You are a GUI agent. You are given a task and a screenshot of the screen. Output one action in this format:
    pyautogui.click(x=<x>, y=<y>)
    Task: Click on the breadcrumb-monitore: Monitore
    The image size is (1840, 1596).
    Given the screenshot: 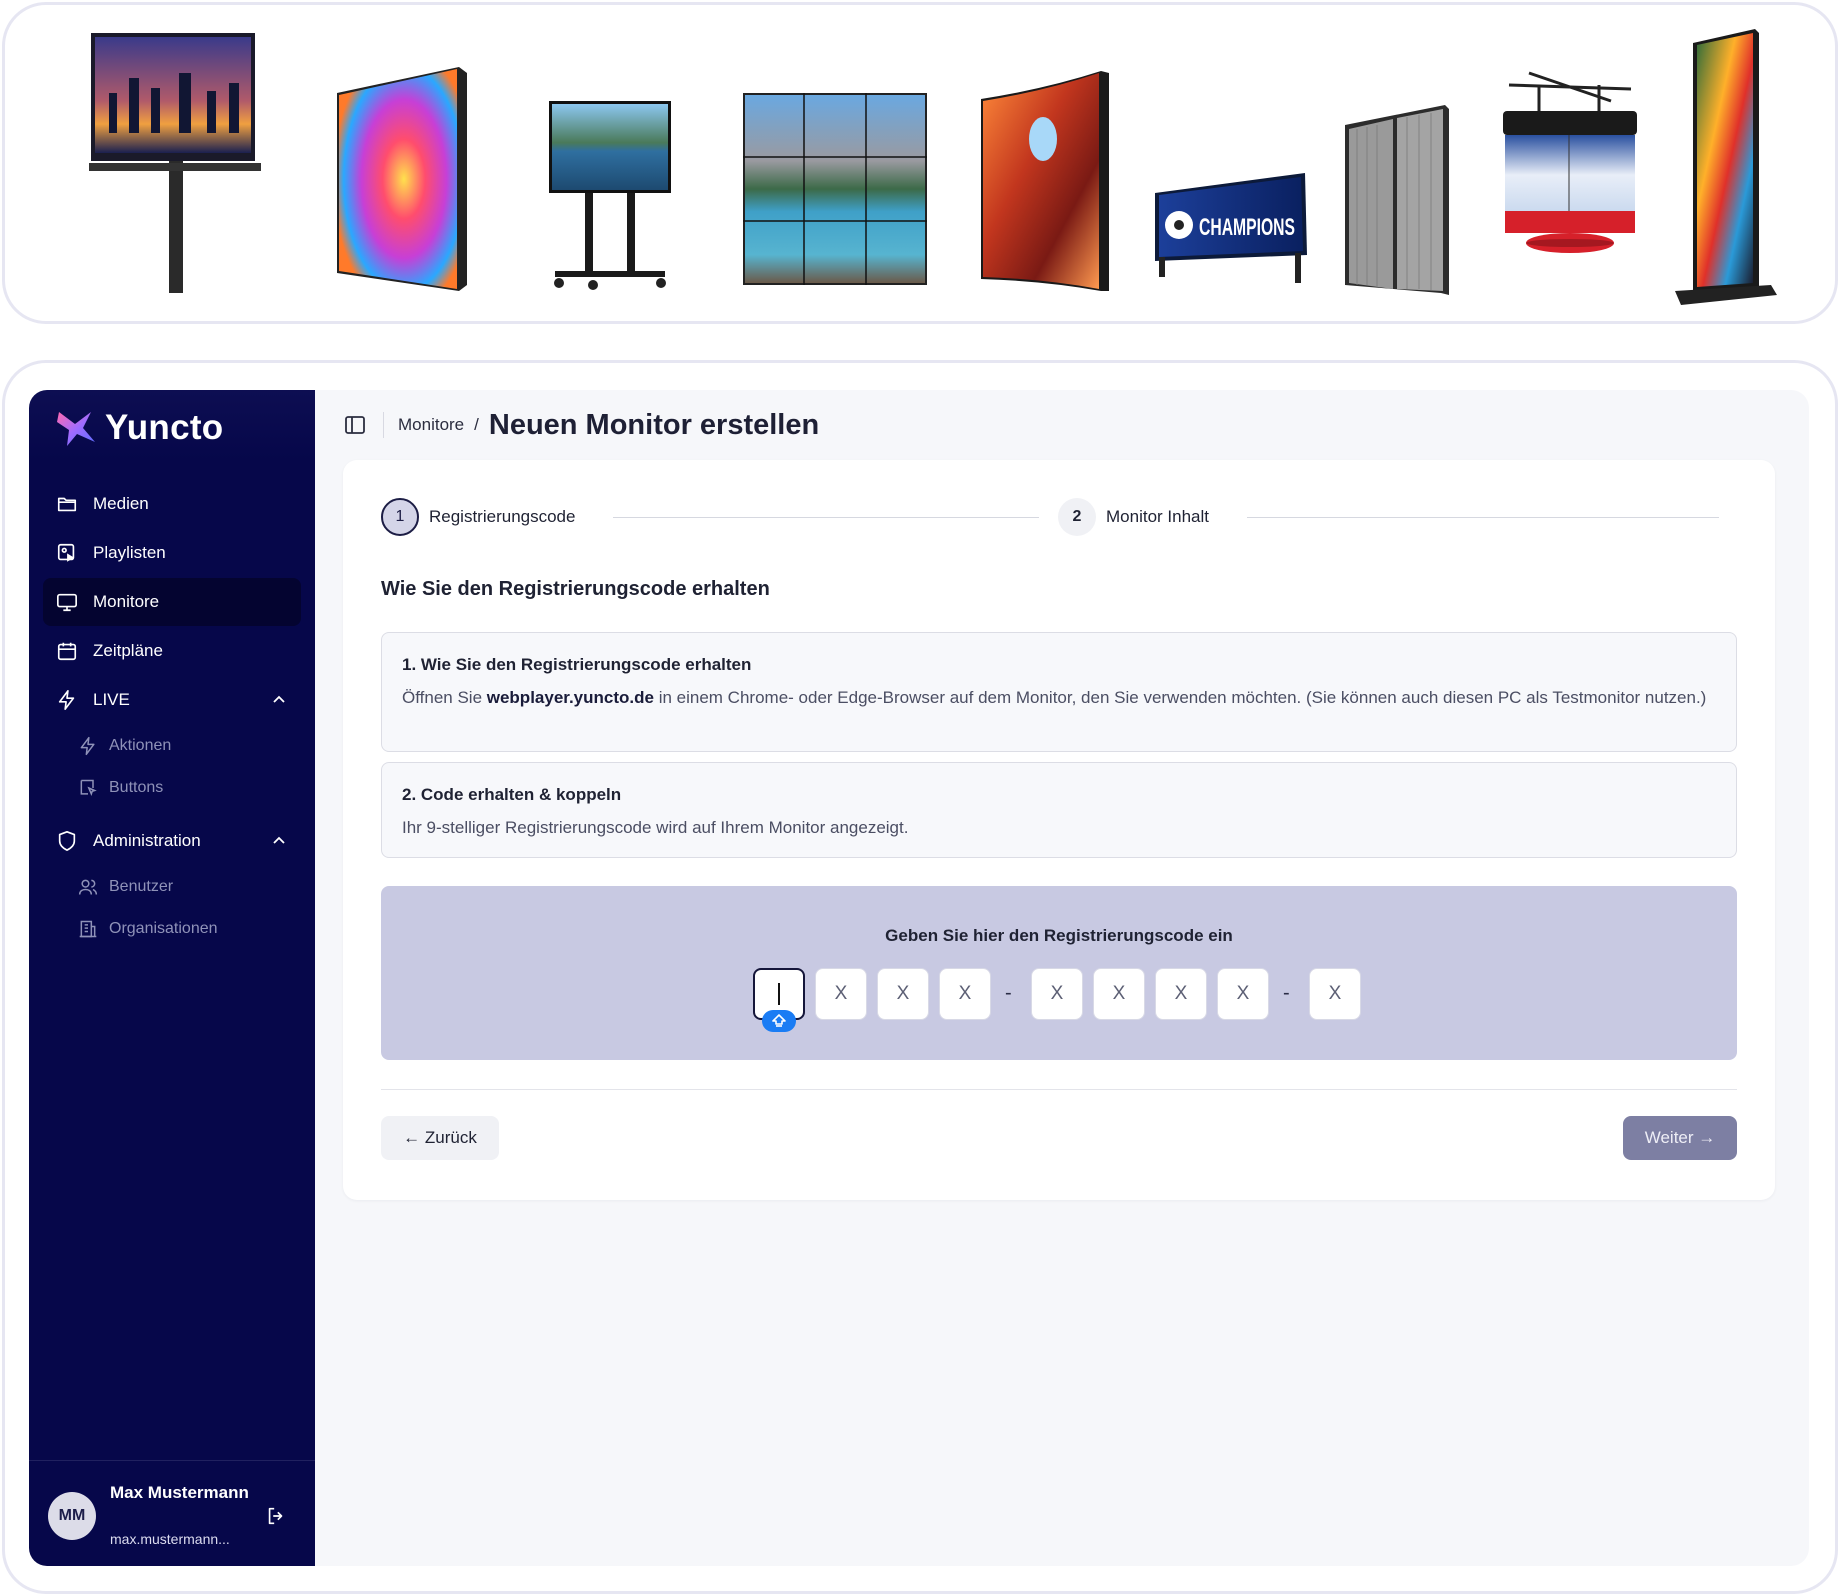 What is the action you would take?
    pyautogui.click(x=431, y=425)
    